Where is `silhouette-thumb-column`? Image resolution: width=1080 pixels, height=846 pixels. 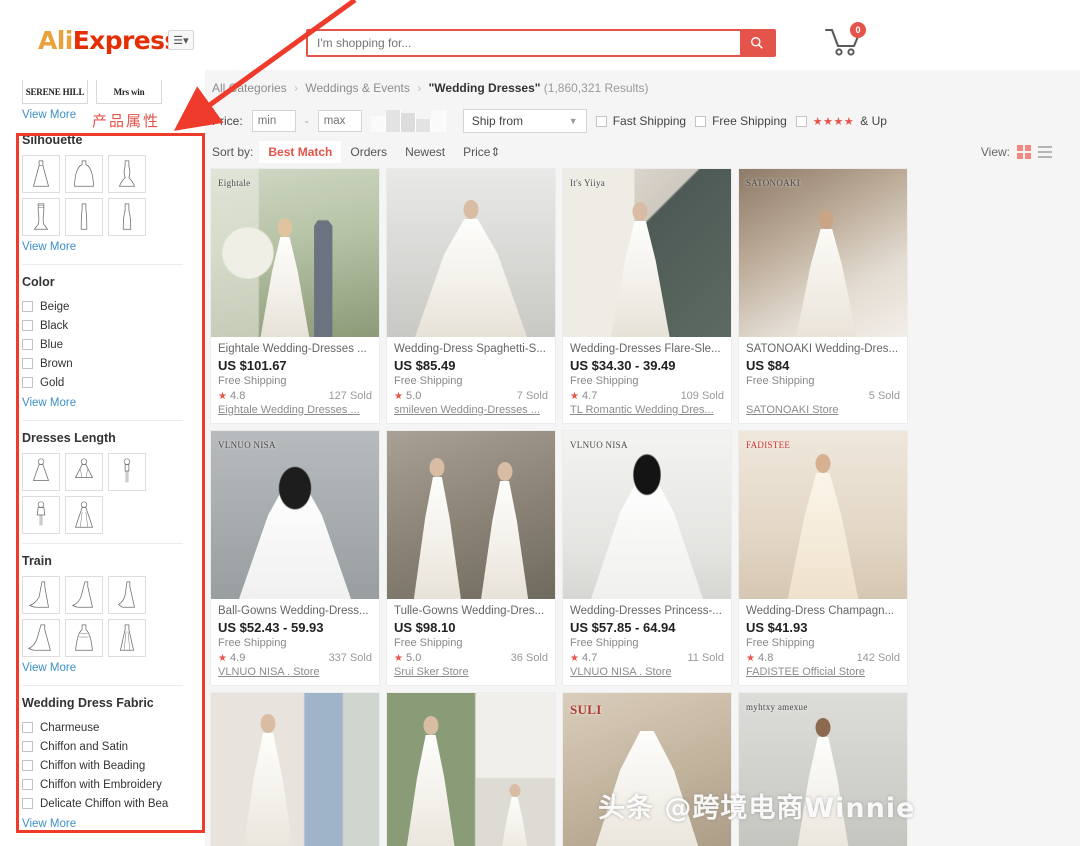 silhouette-thumb-column is located at coordinates (127, 217).